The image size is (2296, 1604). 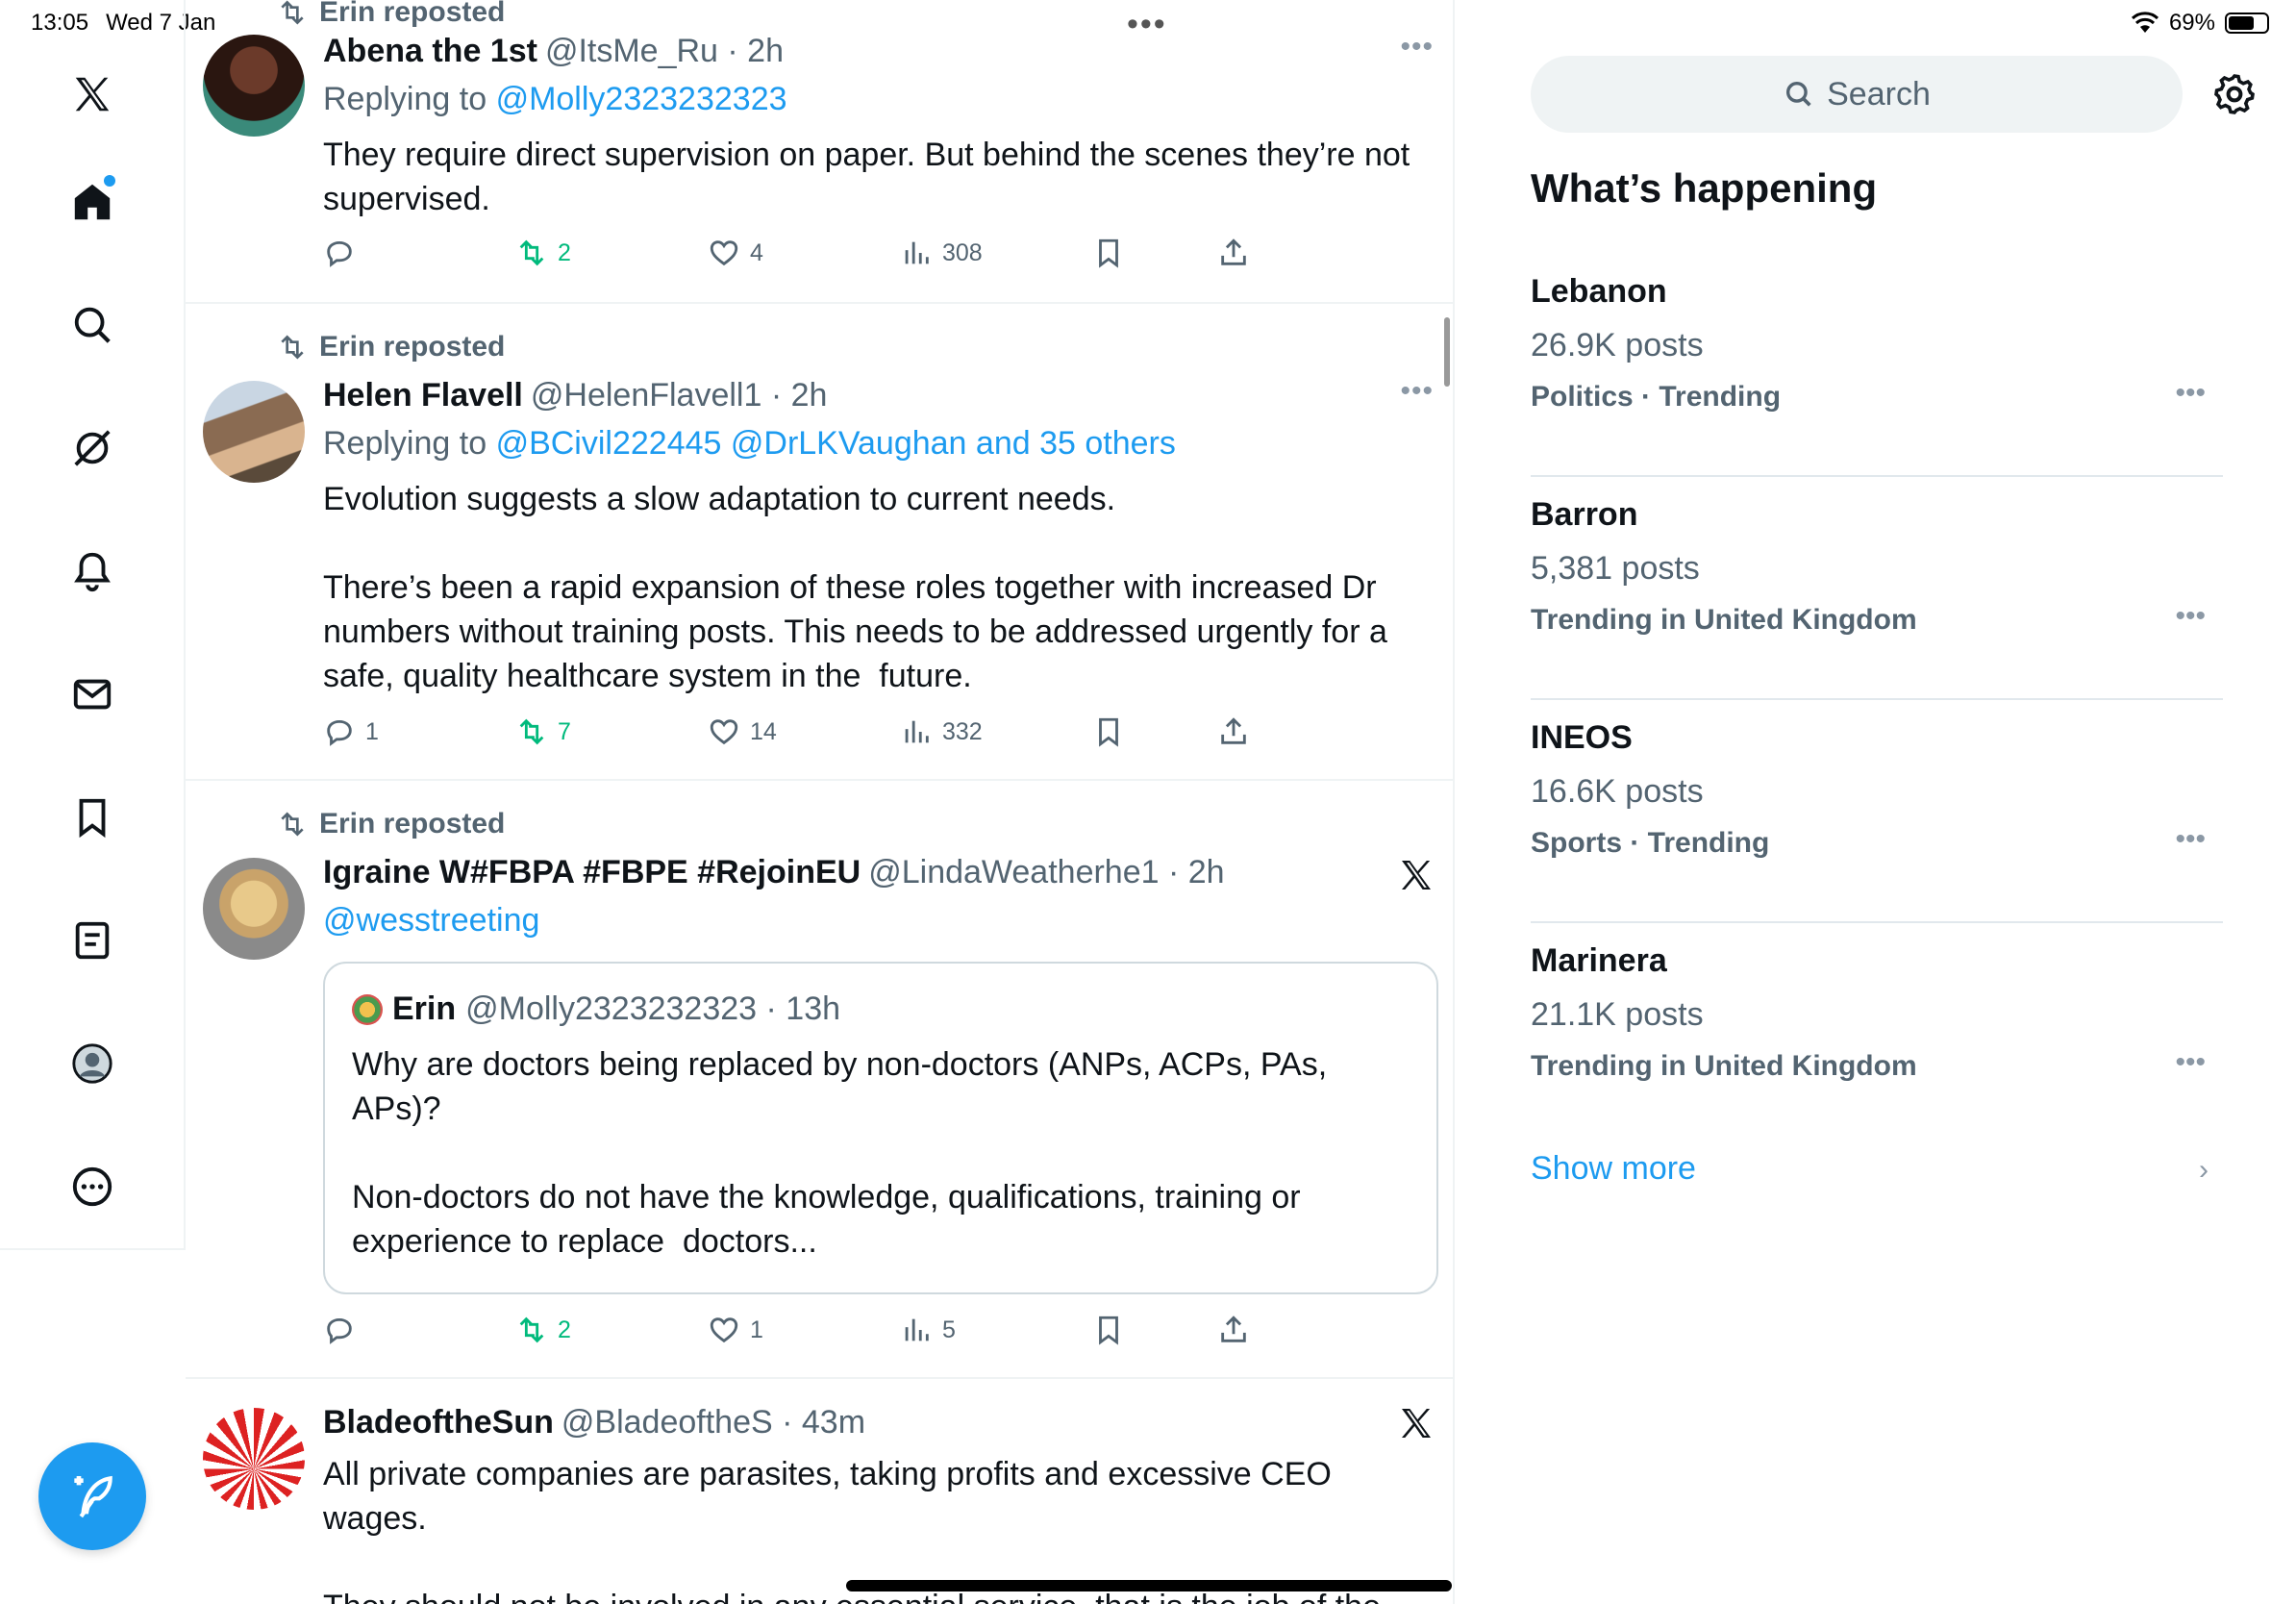 I want to click on home-indicator, so click(x=1149, y=1585).